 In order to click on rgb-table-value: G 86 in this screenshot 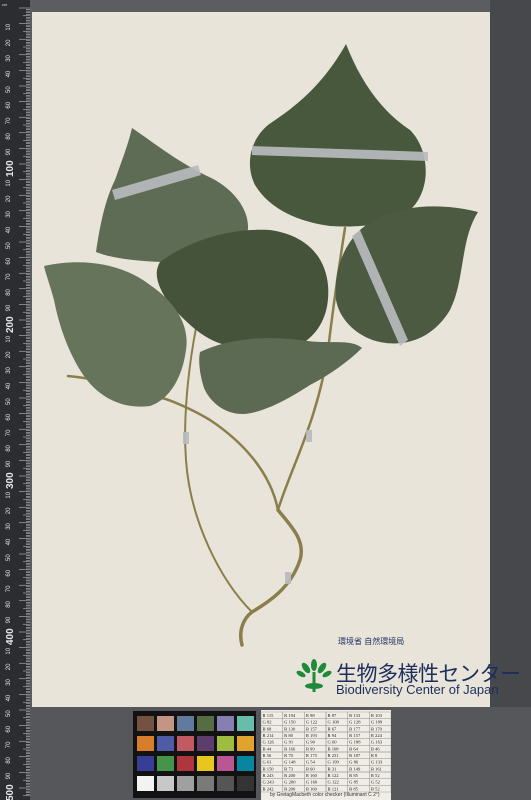, I will do `click(354, 762)`.